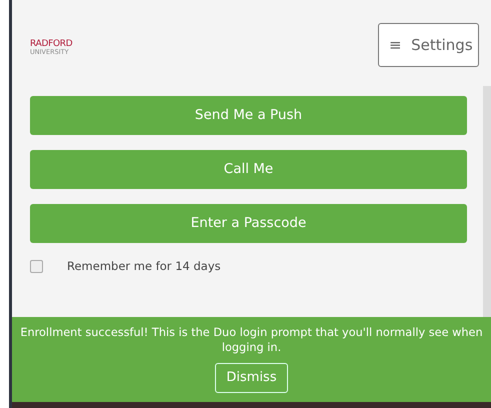  I want to click on remember-checkbox, so click(36, 267).